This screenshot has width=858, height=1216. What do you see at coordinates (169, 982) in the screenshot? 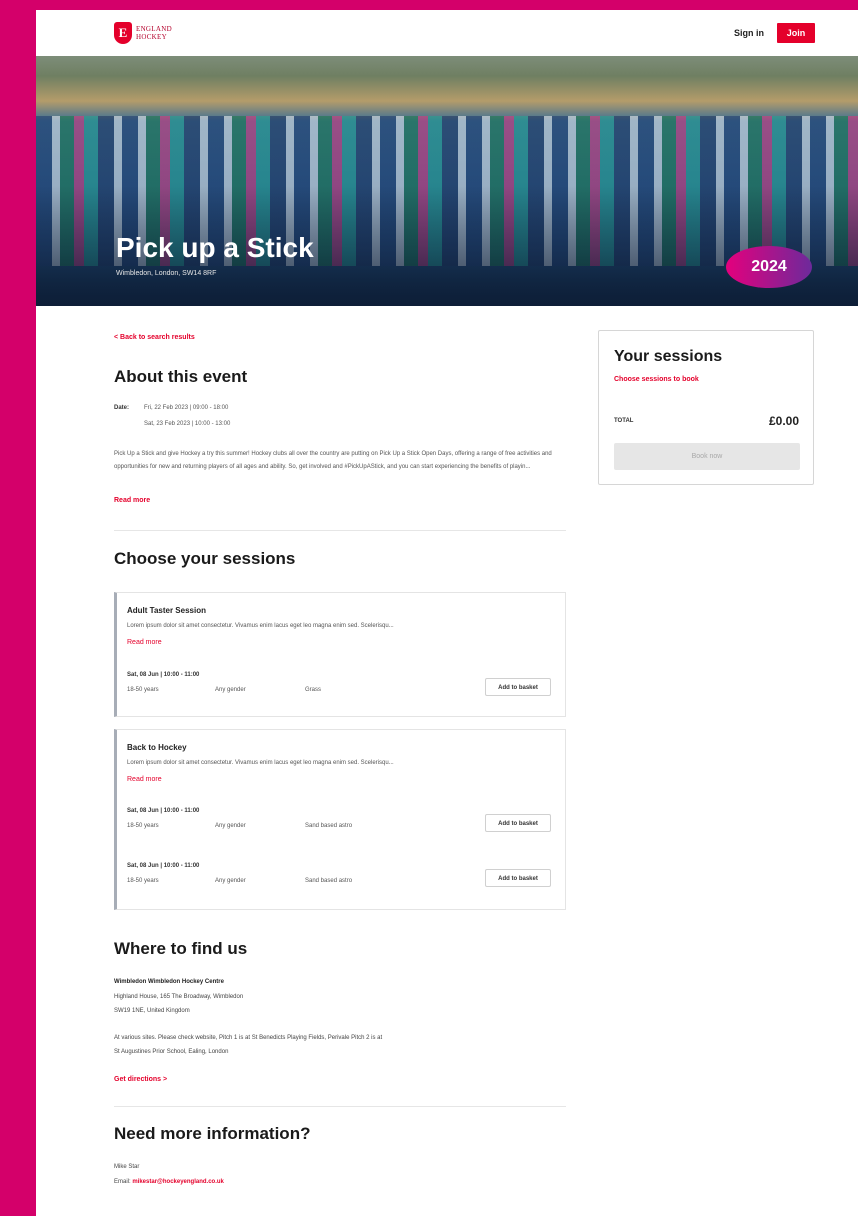
I see `venue-name: Wimbledon Wimbledon Hockey Centre` at bounding box center [169, 982].